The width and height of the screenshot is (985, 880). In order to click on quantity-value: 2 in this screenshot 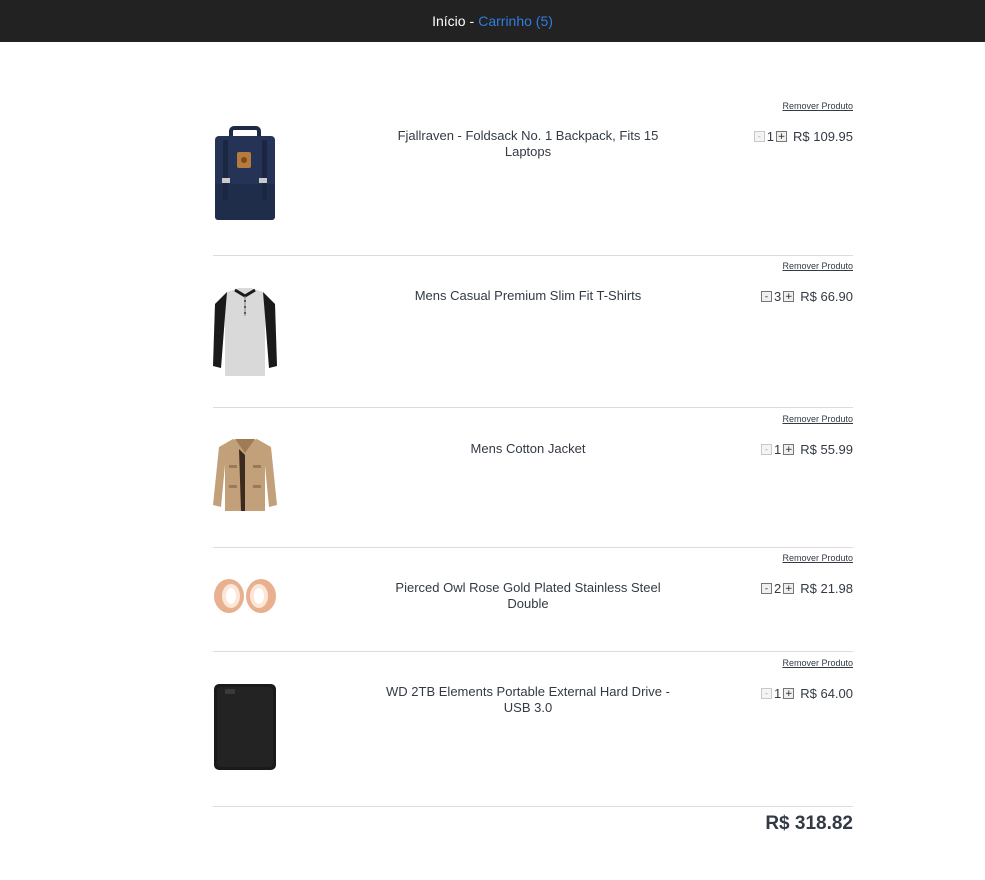, I will do `click(778, 588)`.